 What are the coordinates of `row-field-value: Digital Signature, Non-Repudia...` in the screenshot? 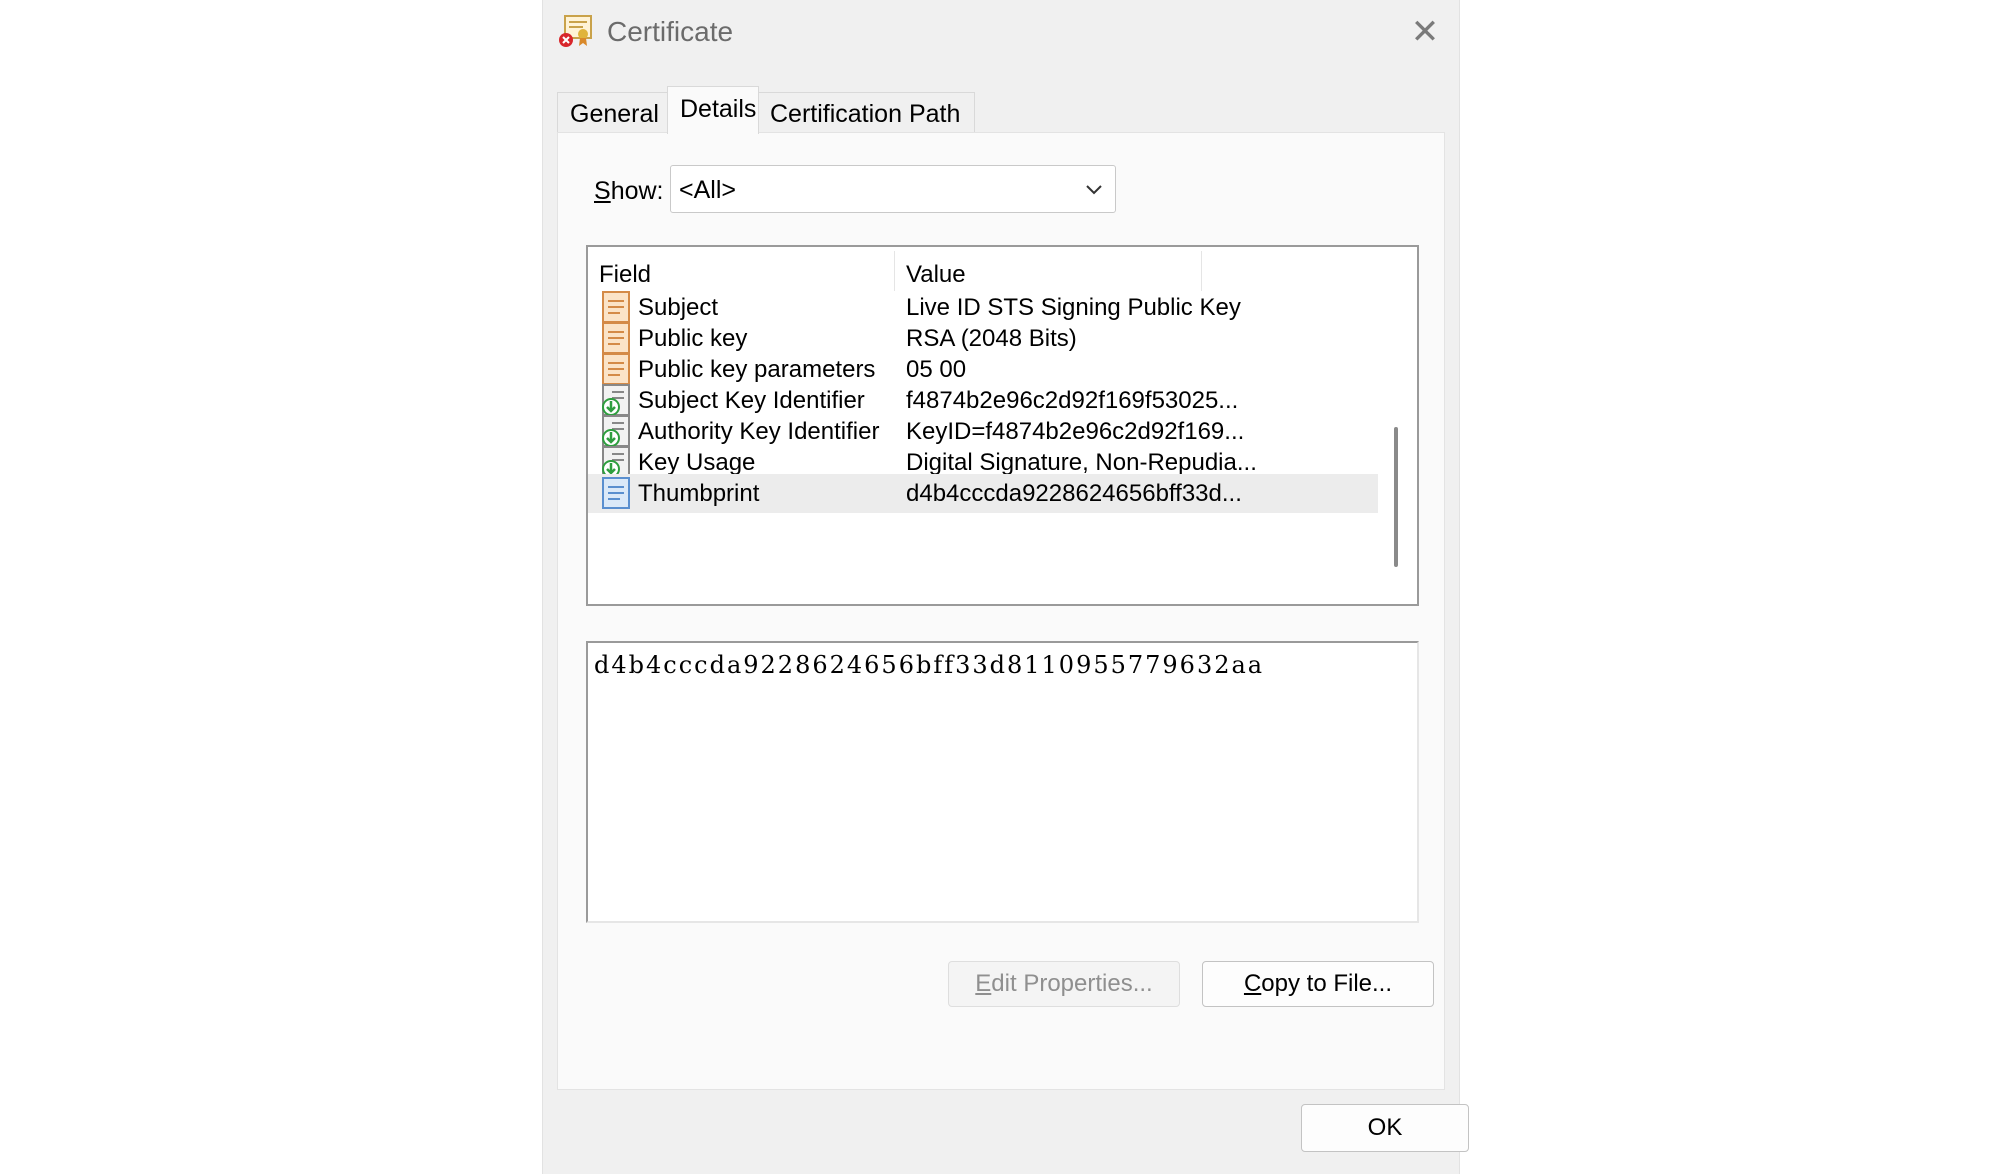 It's located at (1081, 462).